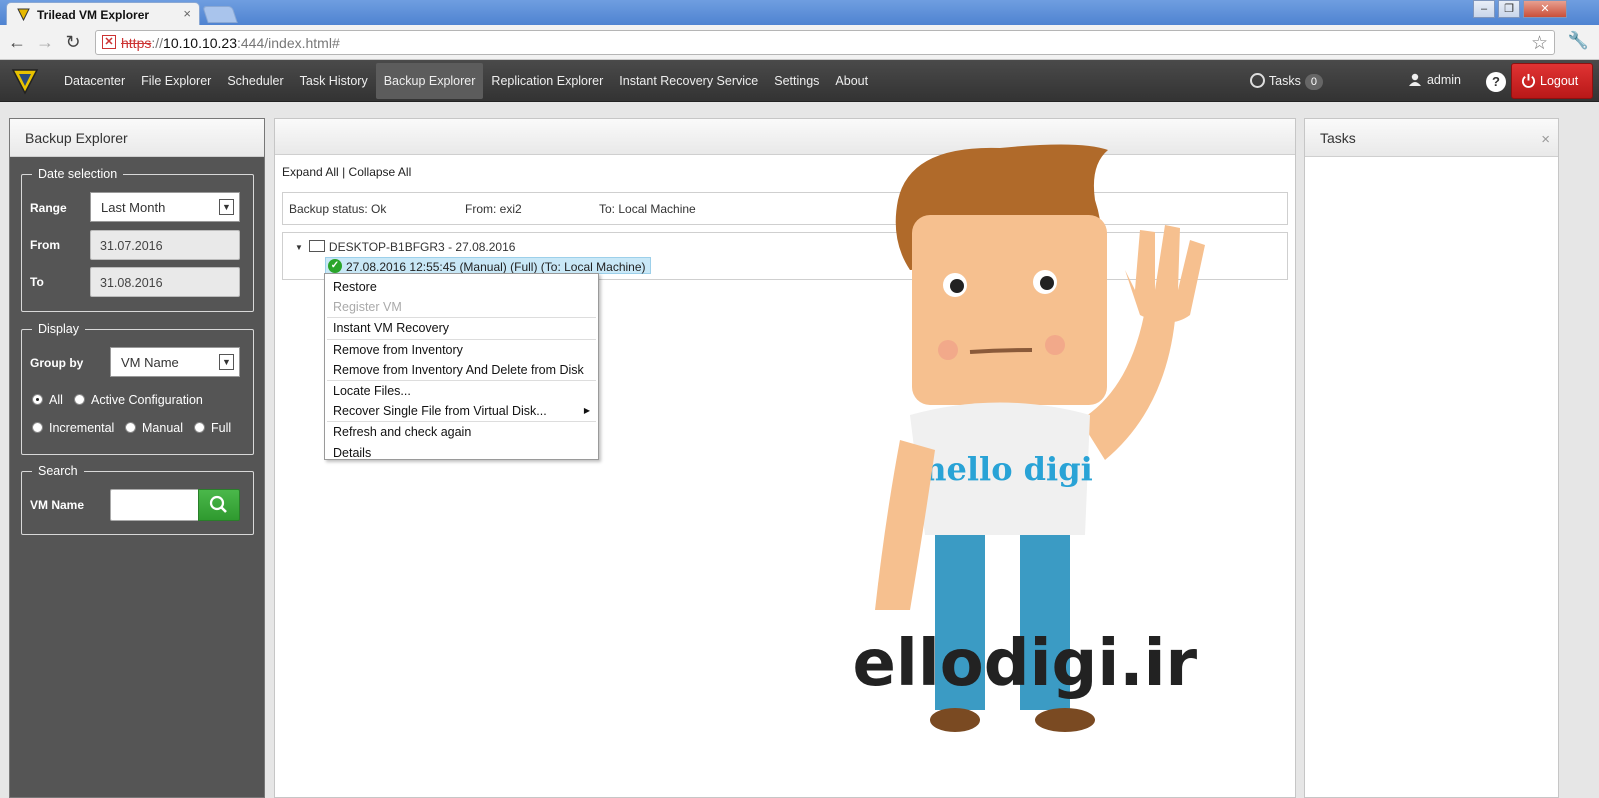 The image size is (1599, 798). I want to click on menu-item-instant-vm-recovery: Instant VM Recovery, so click(461, 328).